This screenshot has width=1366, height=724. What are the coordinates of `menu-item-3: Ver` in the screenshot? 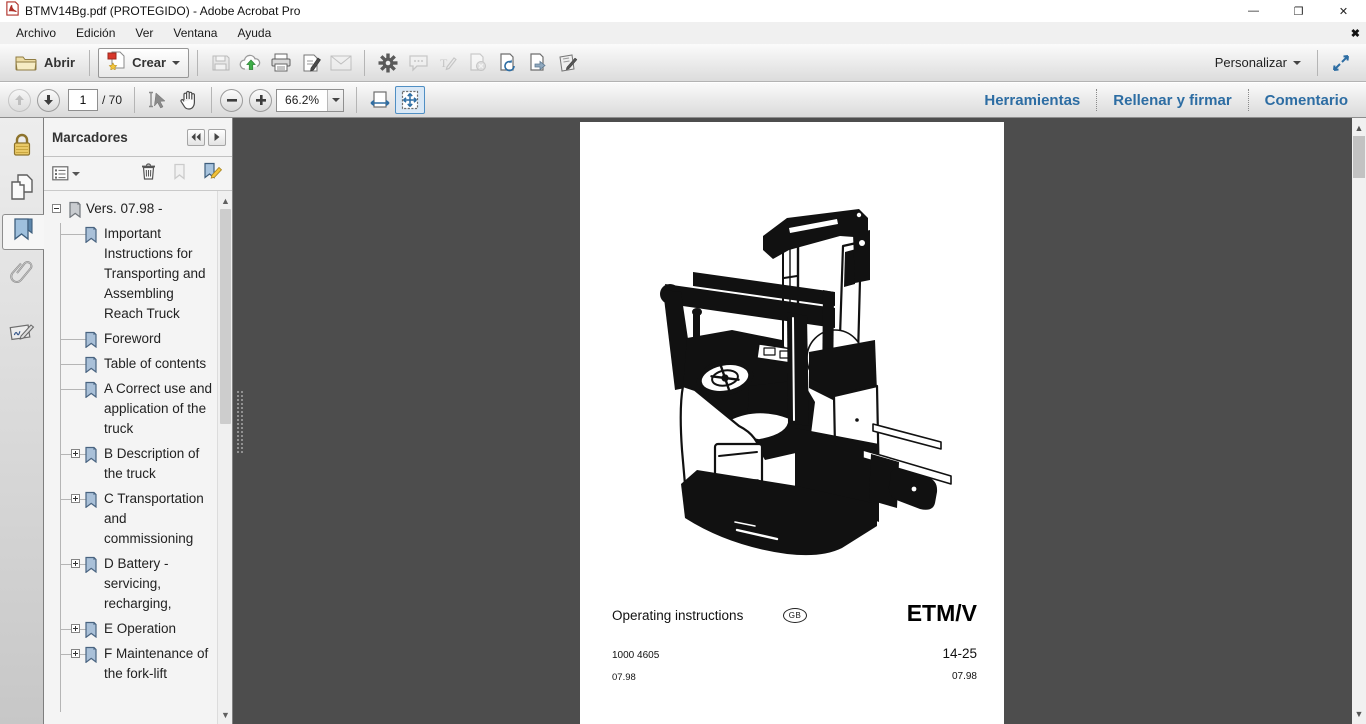 It's located at (144, 33).